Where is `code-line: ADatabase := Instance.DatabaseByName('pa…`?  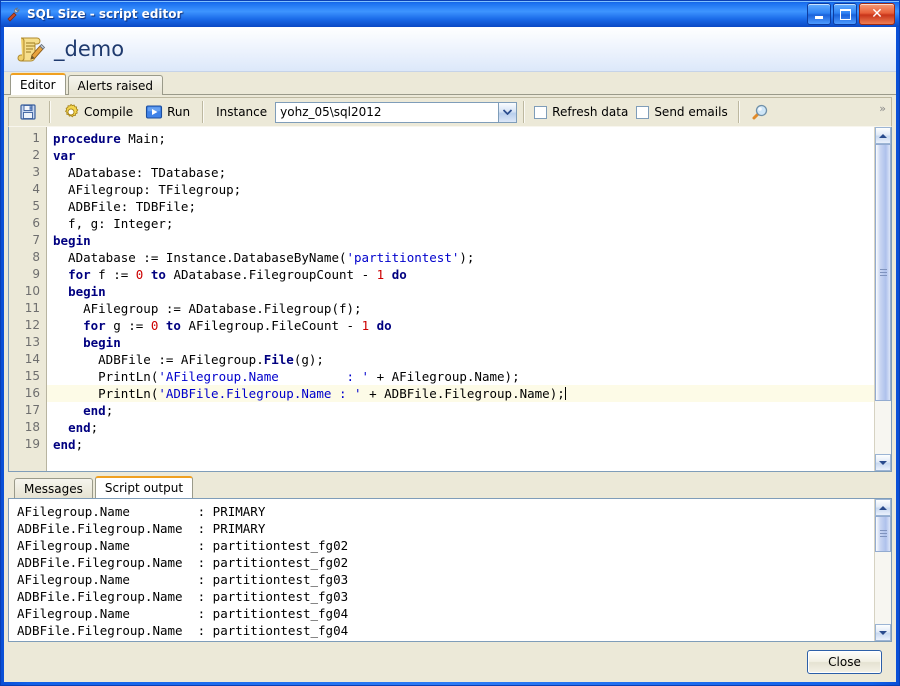
code-line: ADatabase := Instance.DatabaseByName('pa… is located at coordinates (264, 257).